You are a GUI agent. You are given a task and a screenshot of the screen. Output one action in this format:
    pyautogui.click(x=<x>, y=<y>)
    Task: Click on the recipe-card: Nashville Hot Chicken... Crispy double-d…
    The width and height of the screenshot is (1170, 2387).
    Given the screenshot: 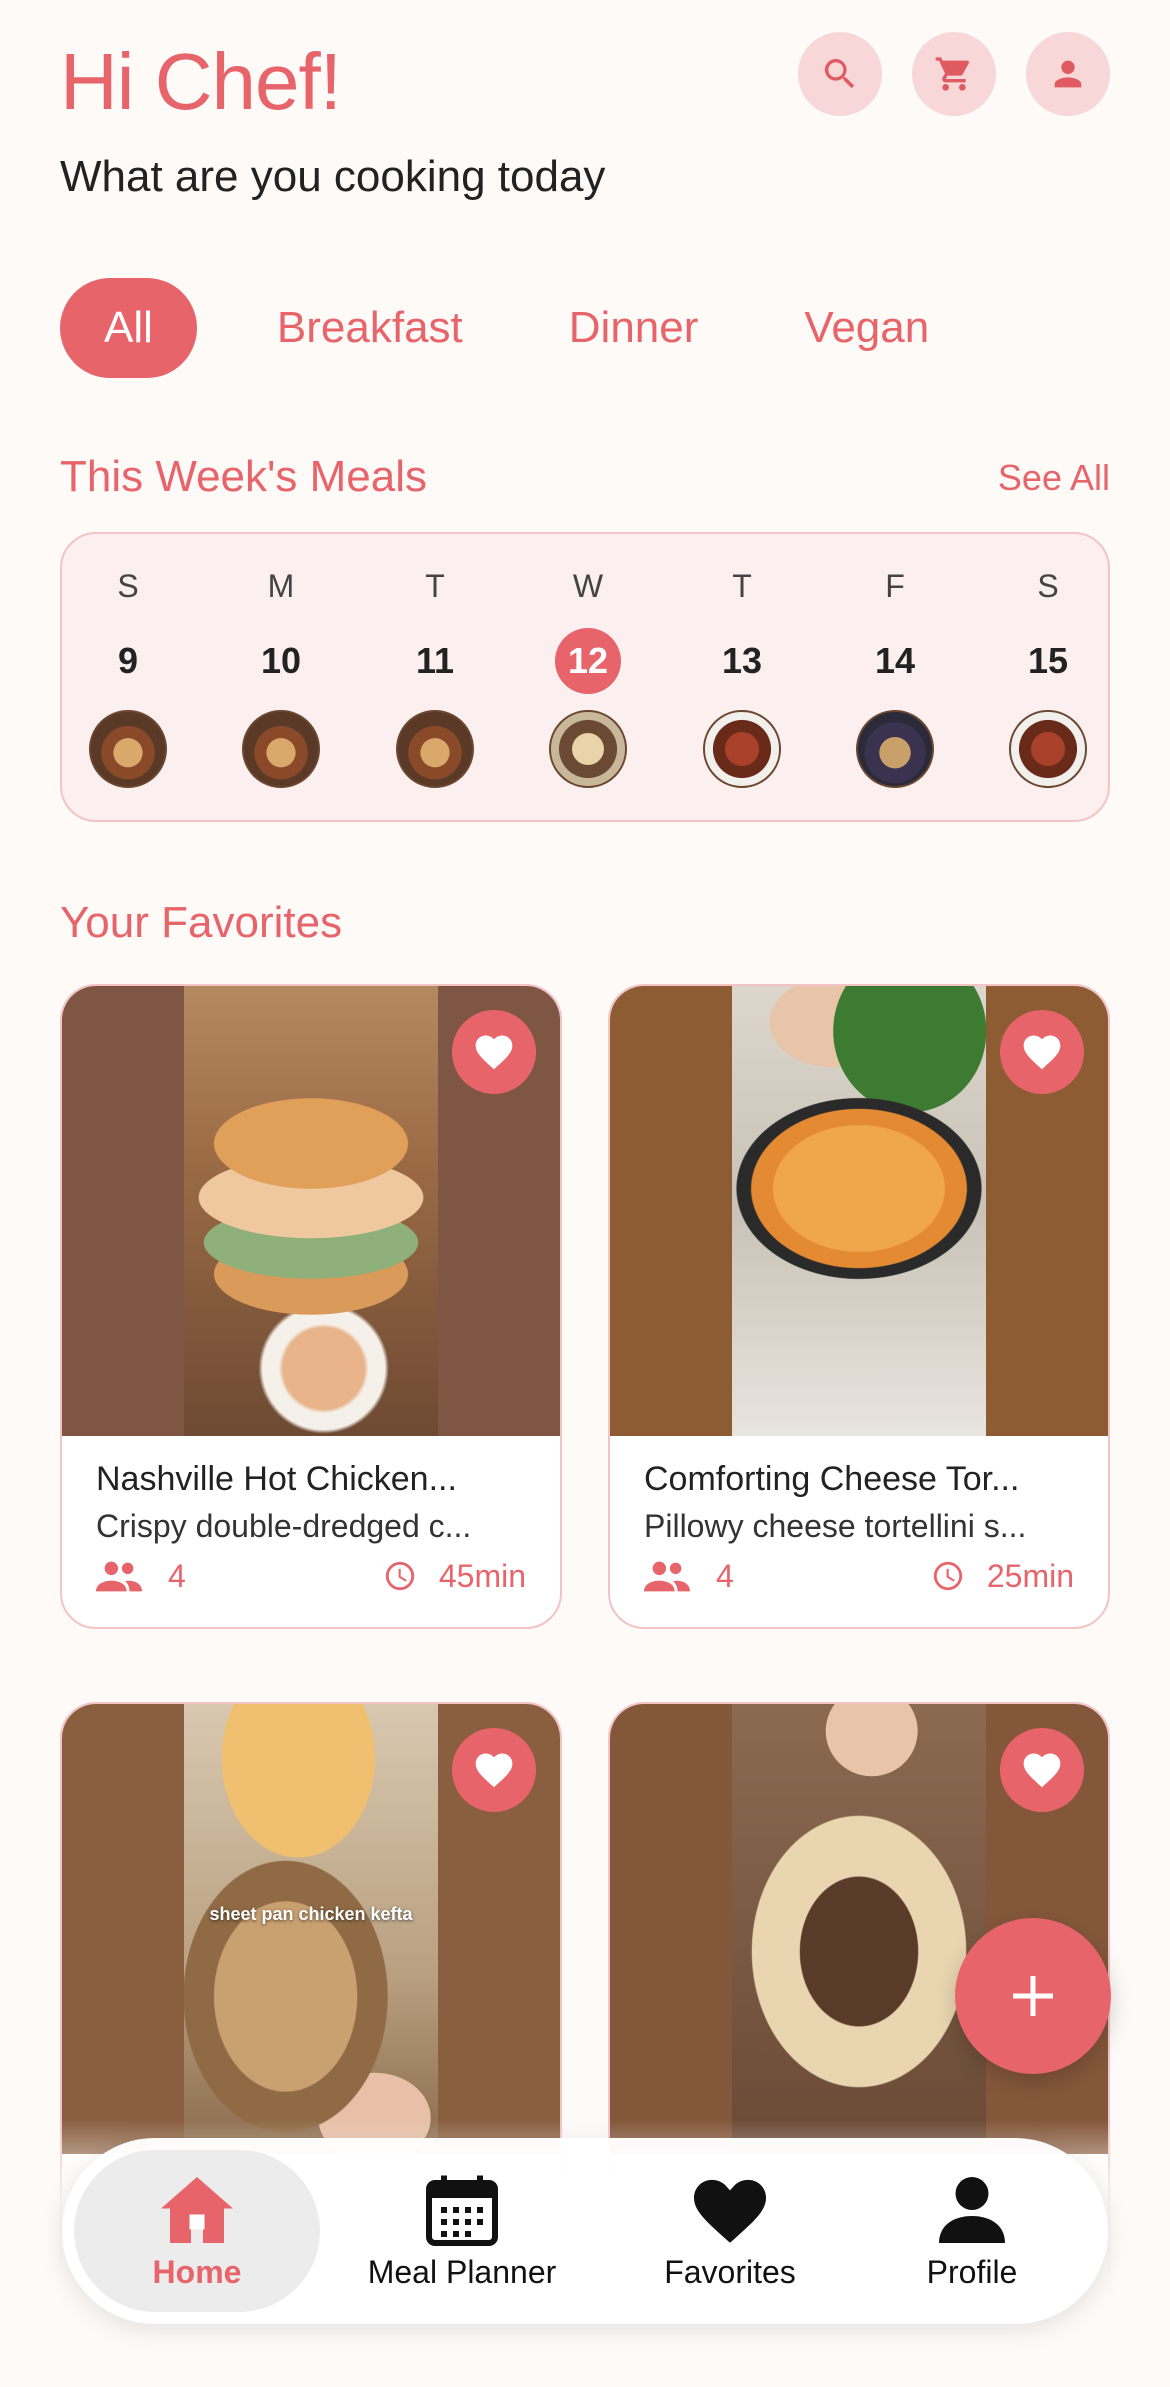 What is the action you would take?
    pyautogui.click(x=311, y=1306)
    